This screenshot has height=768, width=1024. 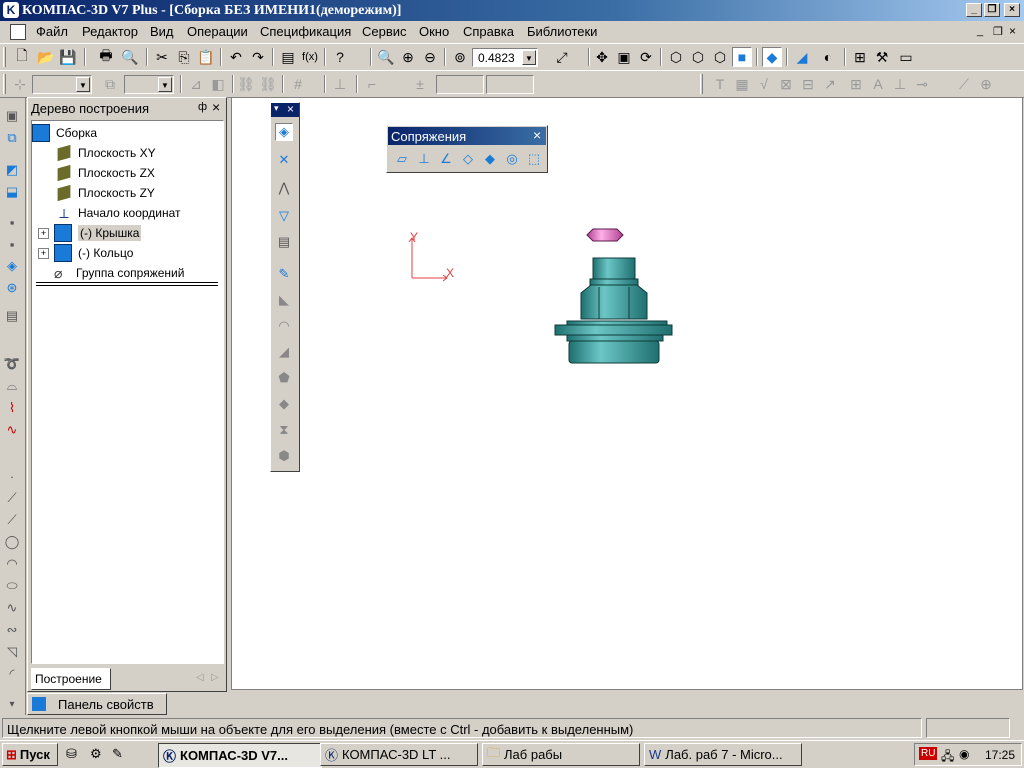 I want to click on select-icon: ◈, so click(x=284, y=132).